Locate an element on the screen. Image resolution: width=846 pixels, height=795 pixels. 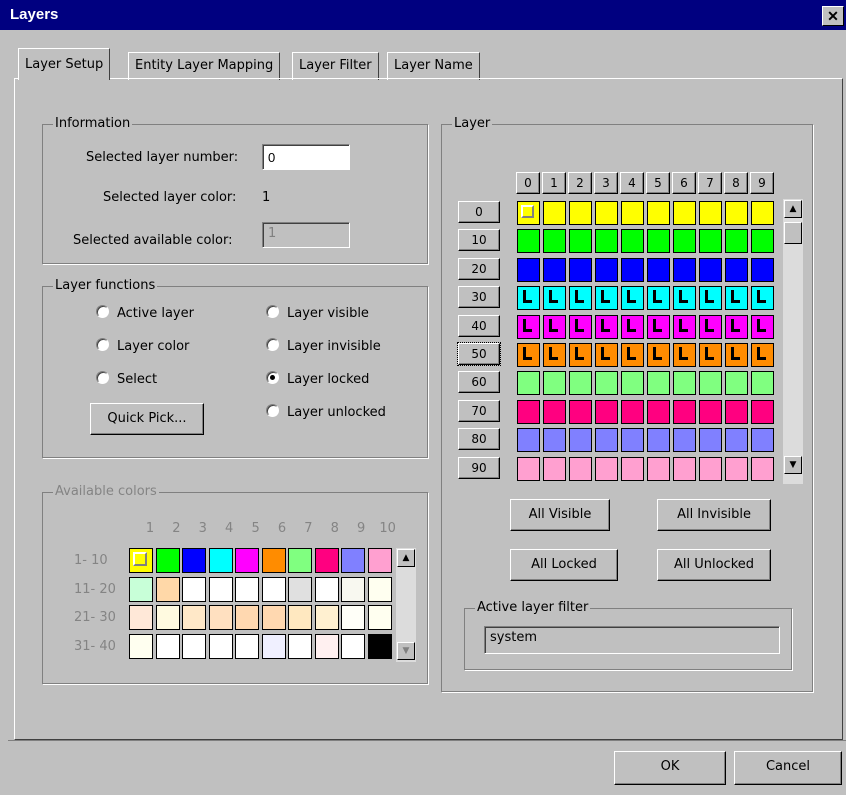
tab-layer-name: Layer Name is located at coordinates (433, 66).